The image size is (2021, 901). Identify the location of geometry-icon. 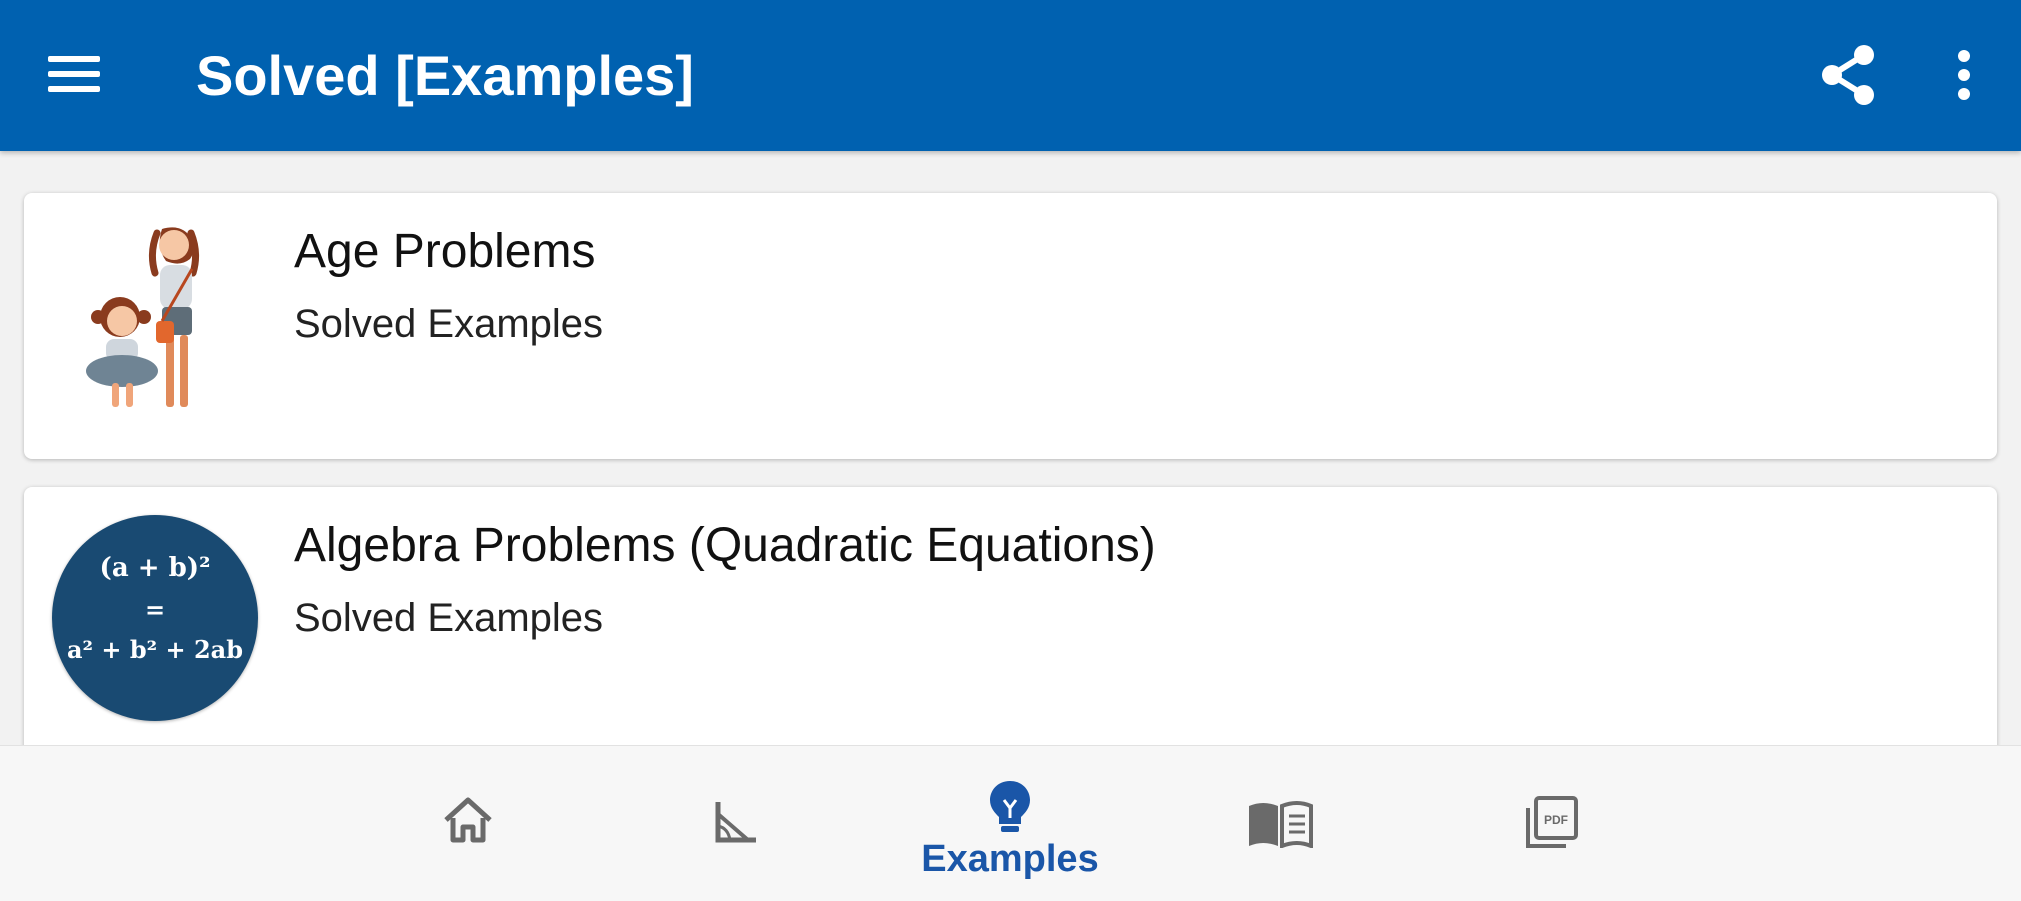
(735, 822).